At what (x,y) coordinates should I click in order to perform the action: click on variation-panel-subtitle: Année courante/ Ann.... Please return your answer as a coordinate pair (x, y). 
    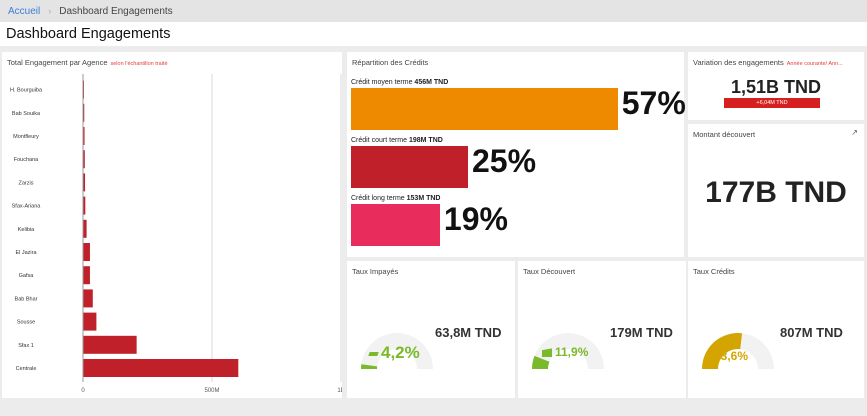
    Looking at the image, I should click on (814, 64).